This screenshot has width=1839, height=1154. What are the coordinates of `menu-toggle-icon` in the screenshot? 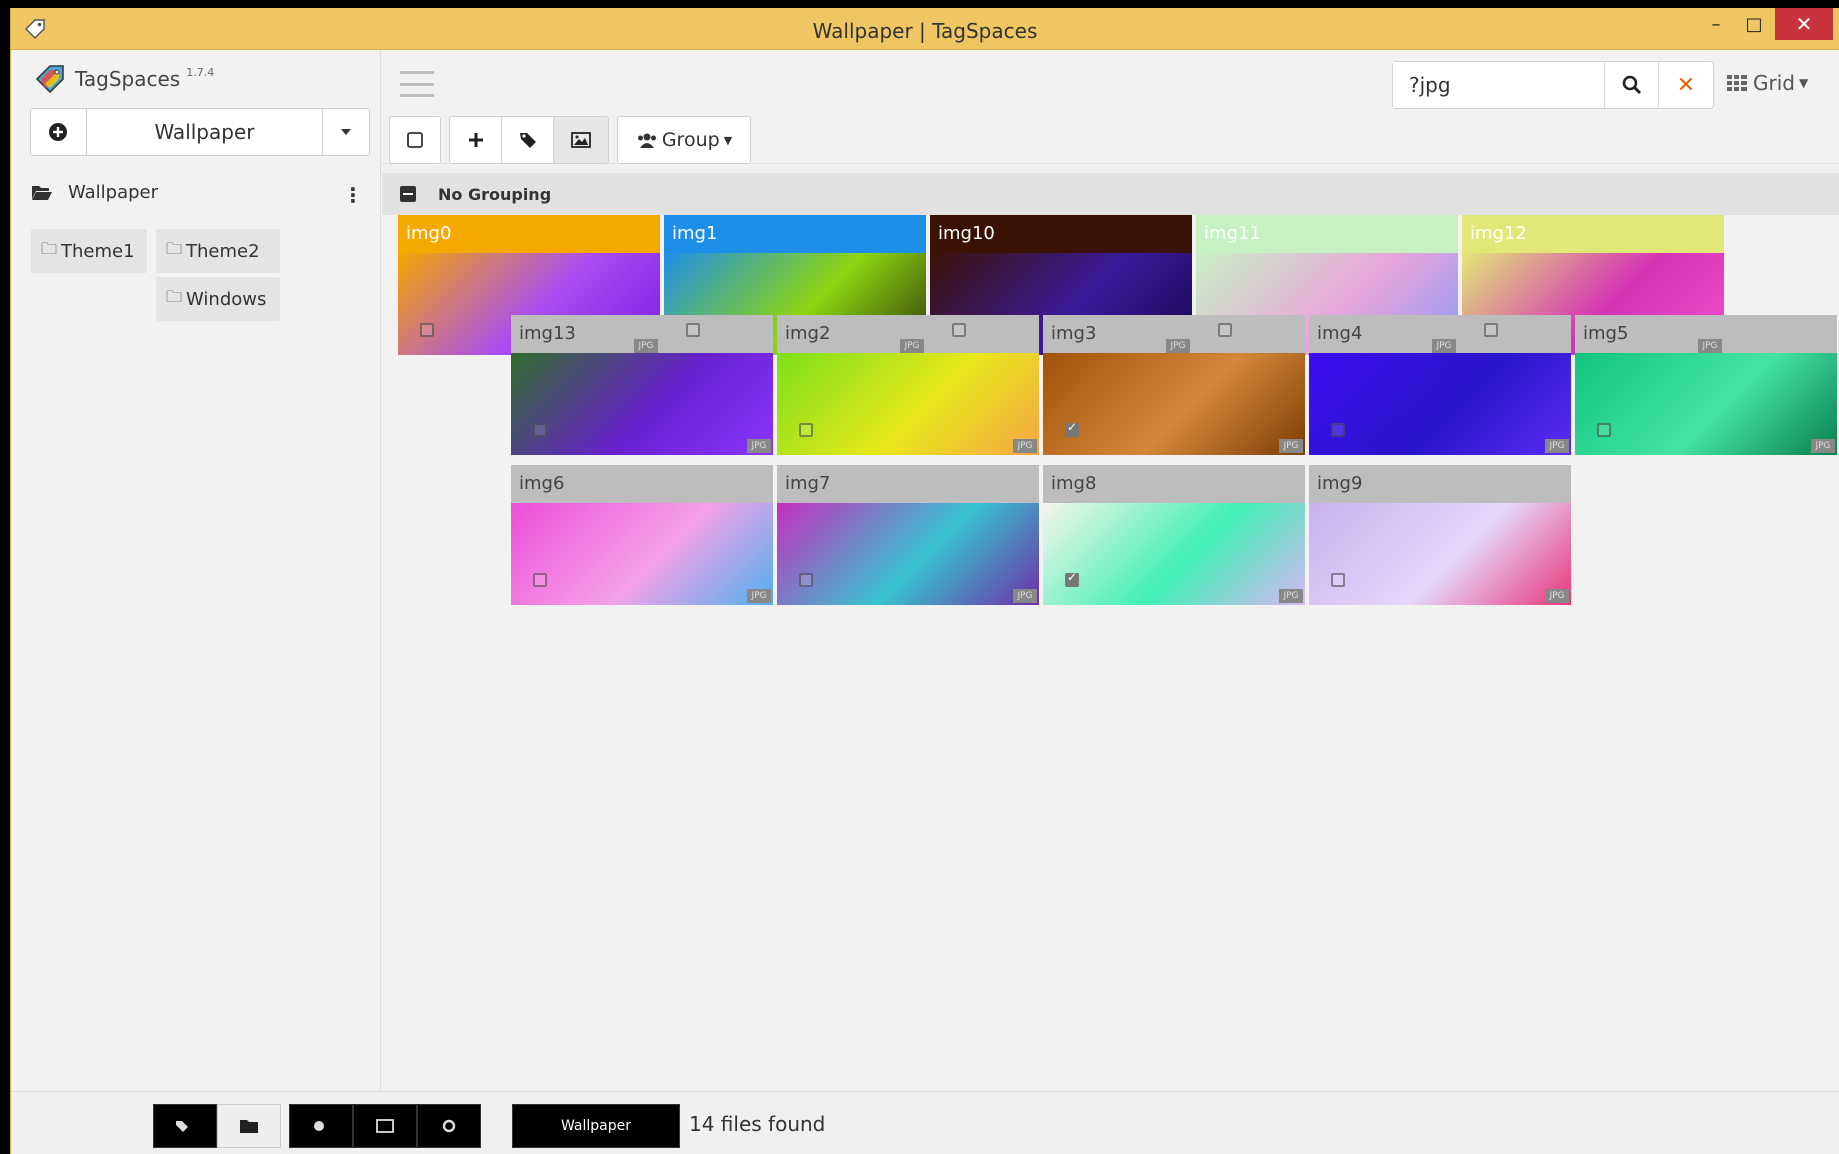 It's located at (417, 84).